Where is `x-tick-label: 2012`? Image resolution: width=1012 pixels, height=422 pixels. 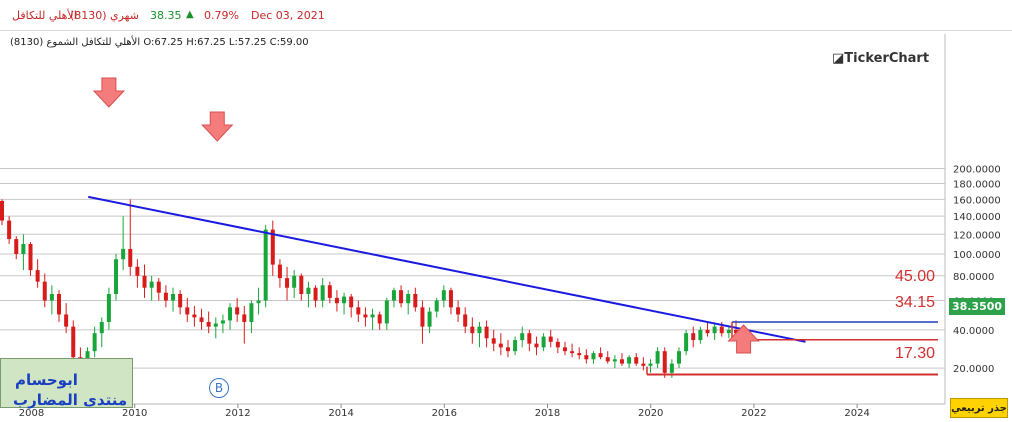 x-tick-label: 2012 is located at coordinates (237, 413).